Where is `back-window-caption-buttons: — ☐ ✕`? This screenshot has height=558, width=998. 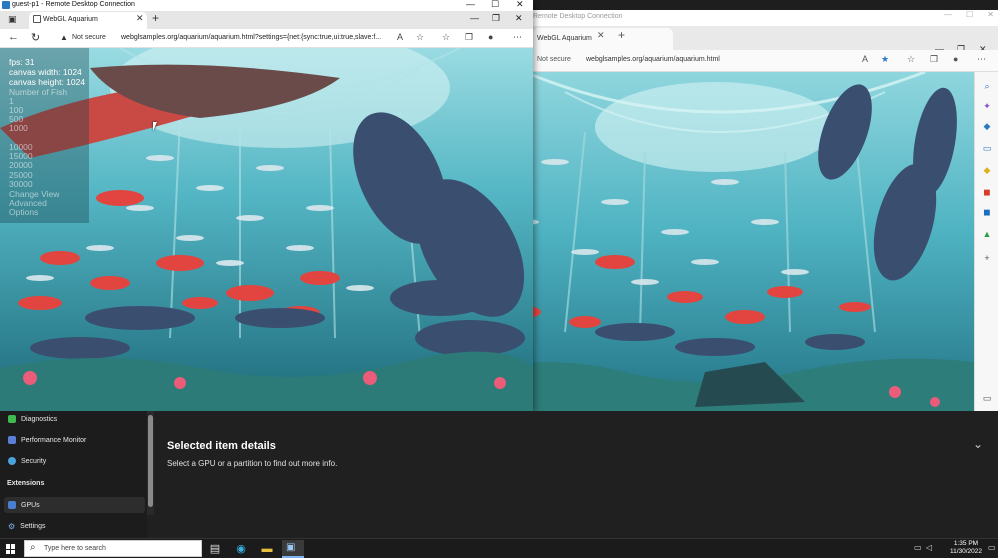 back-window-caption-buttons: — ☐ ✕ is located at coordinates (969, 16).